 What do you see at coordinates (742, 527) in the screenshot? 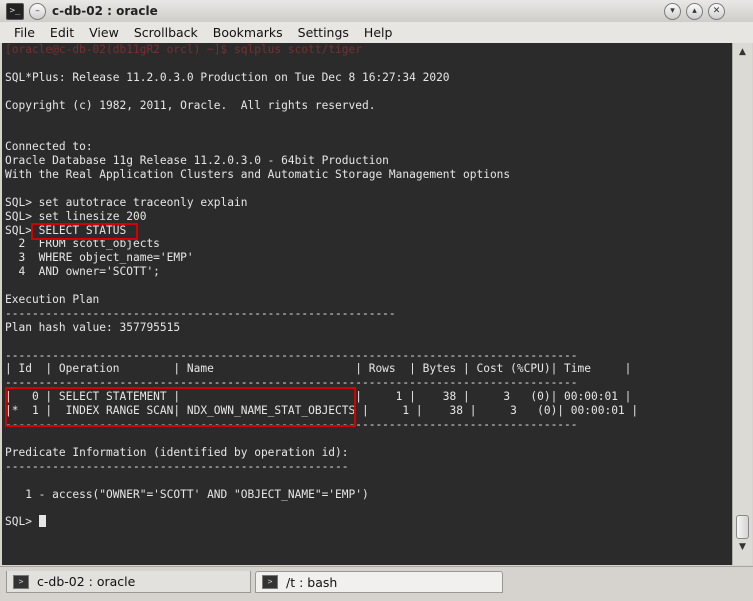
I see `scroll-thumb` at bounding box center [742, 527].